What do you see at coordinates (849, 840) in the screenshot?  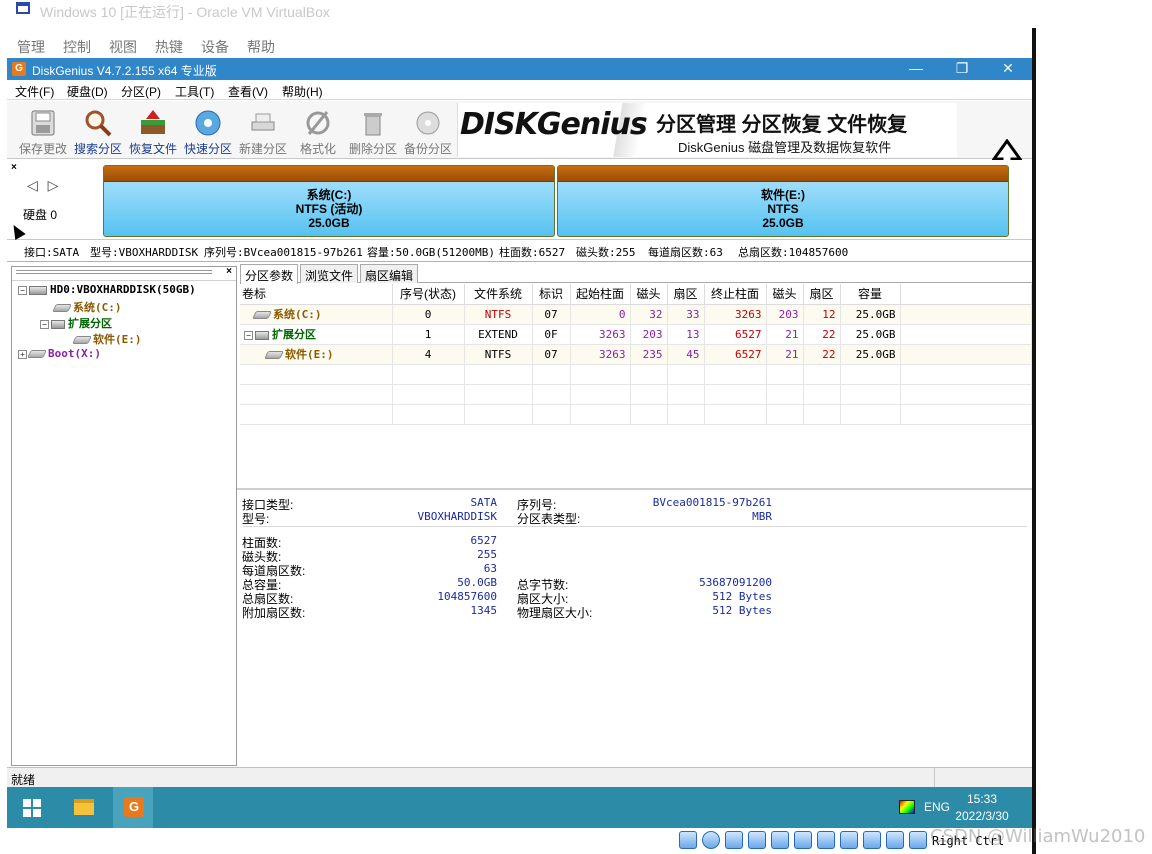 I see `vbox-recording-icon` at bounding box center [849, 840].